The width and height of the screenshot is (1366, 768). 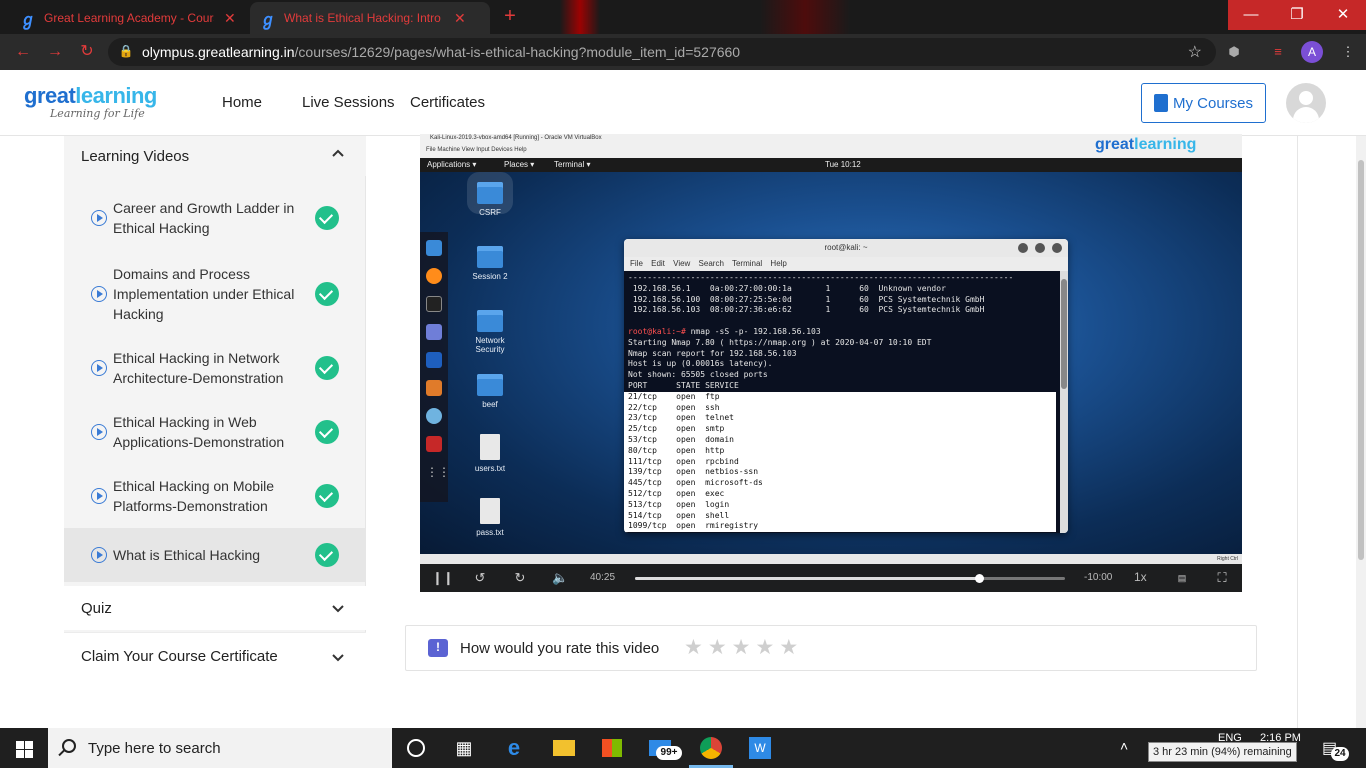 I want to click on wps-writer-icon: W, so click(x=760, y=748).